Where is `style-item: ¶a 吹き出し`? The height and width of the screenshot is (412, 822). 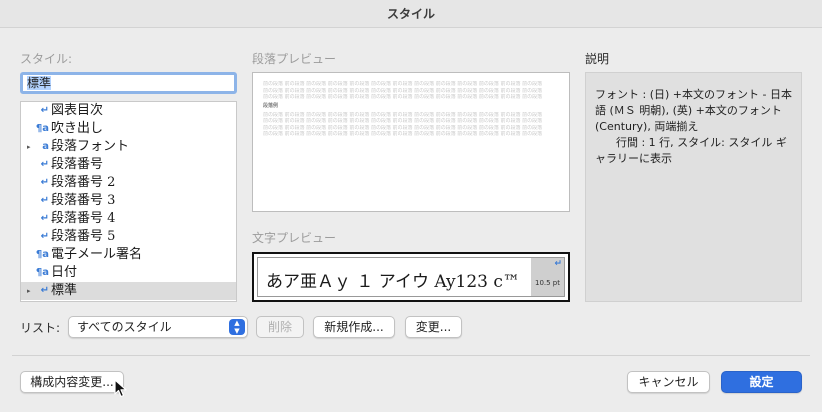 style-item: ¶a 吹き出し is located at coordinates (128, 129).